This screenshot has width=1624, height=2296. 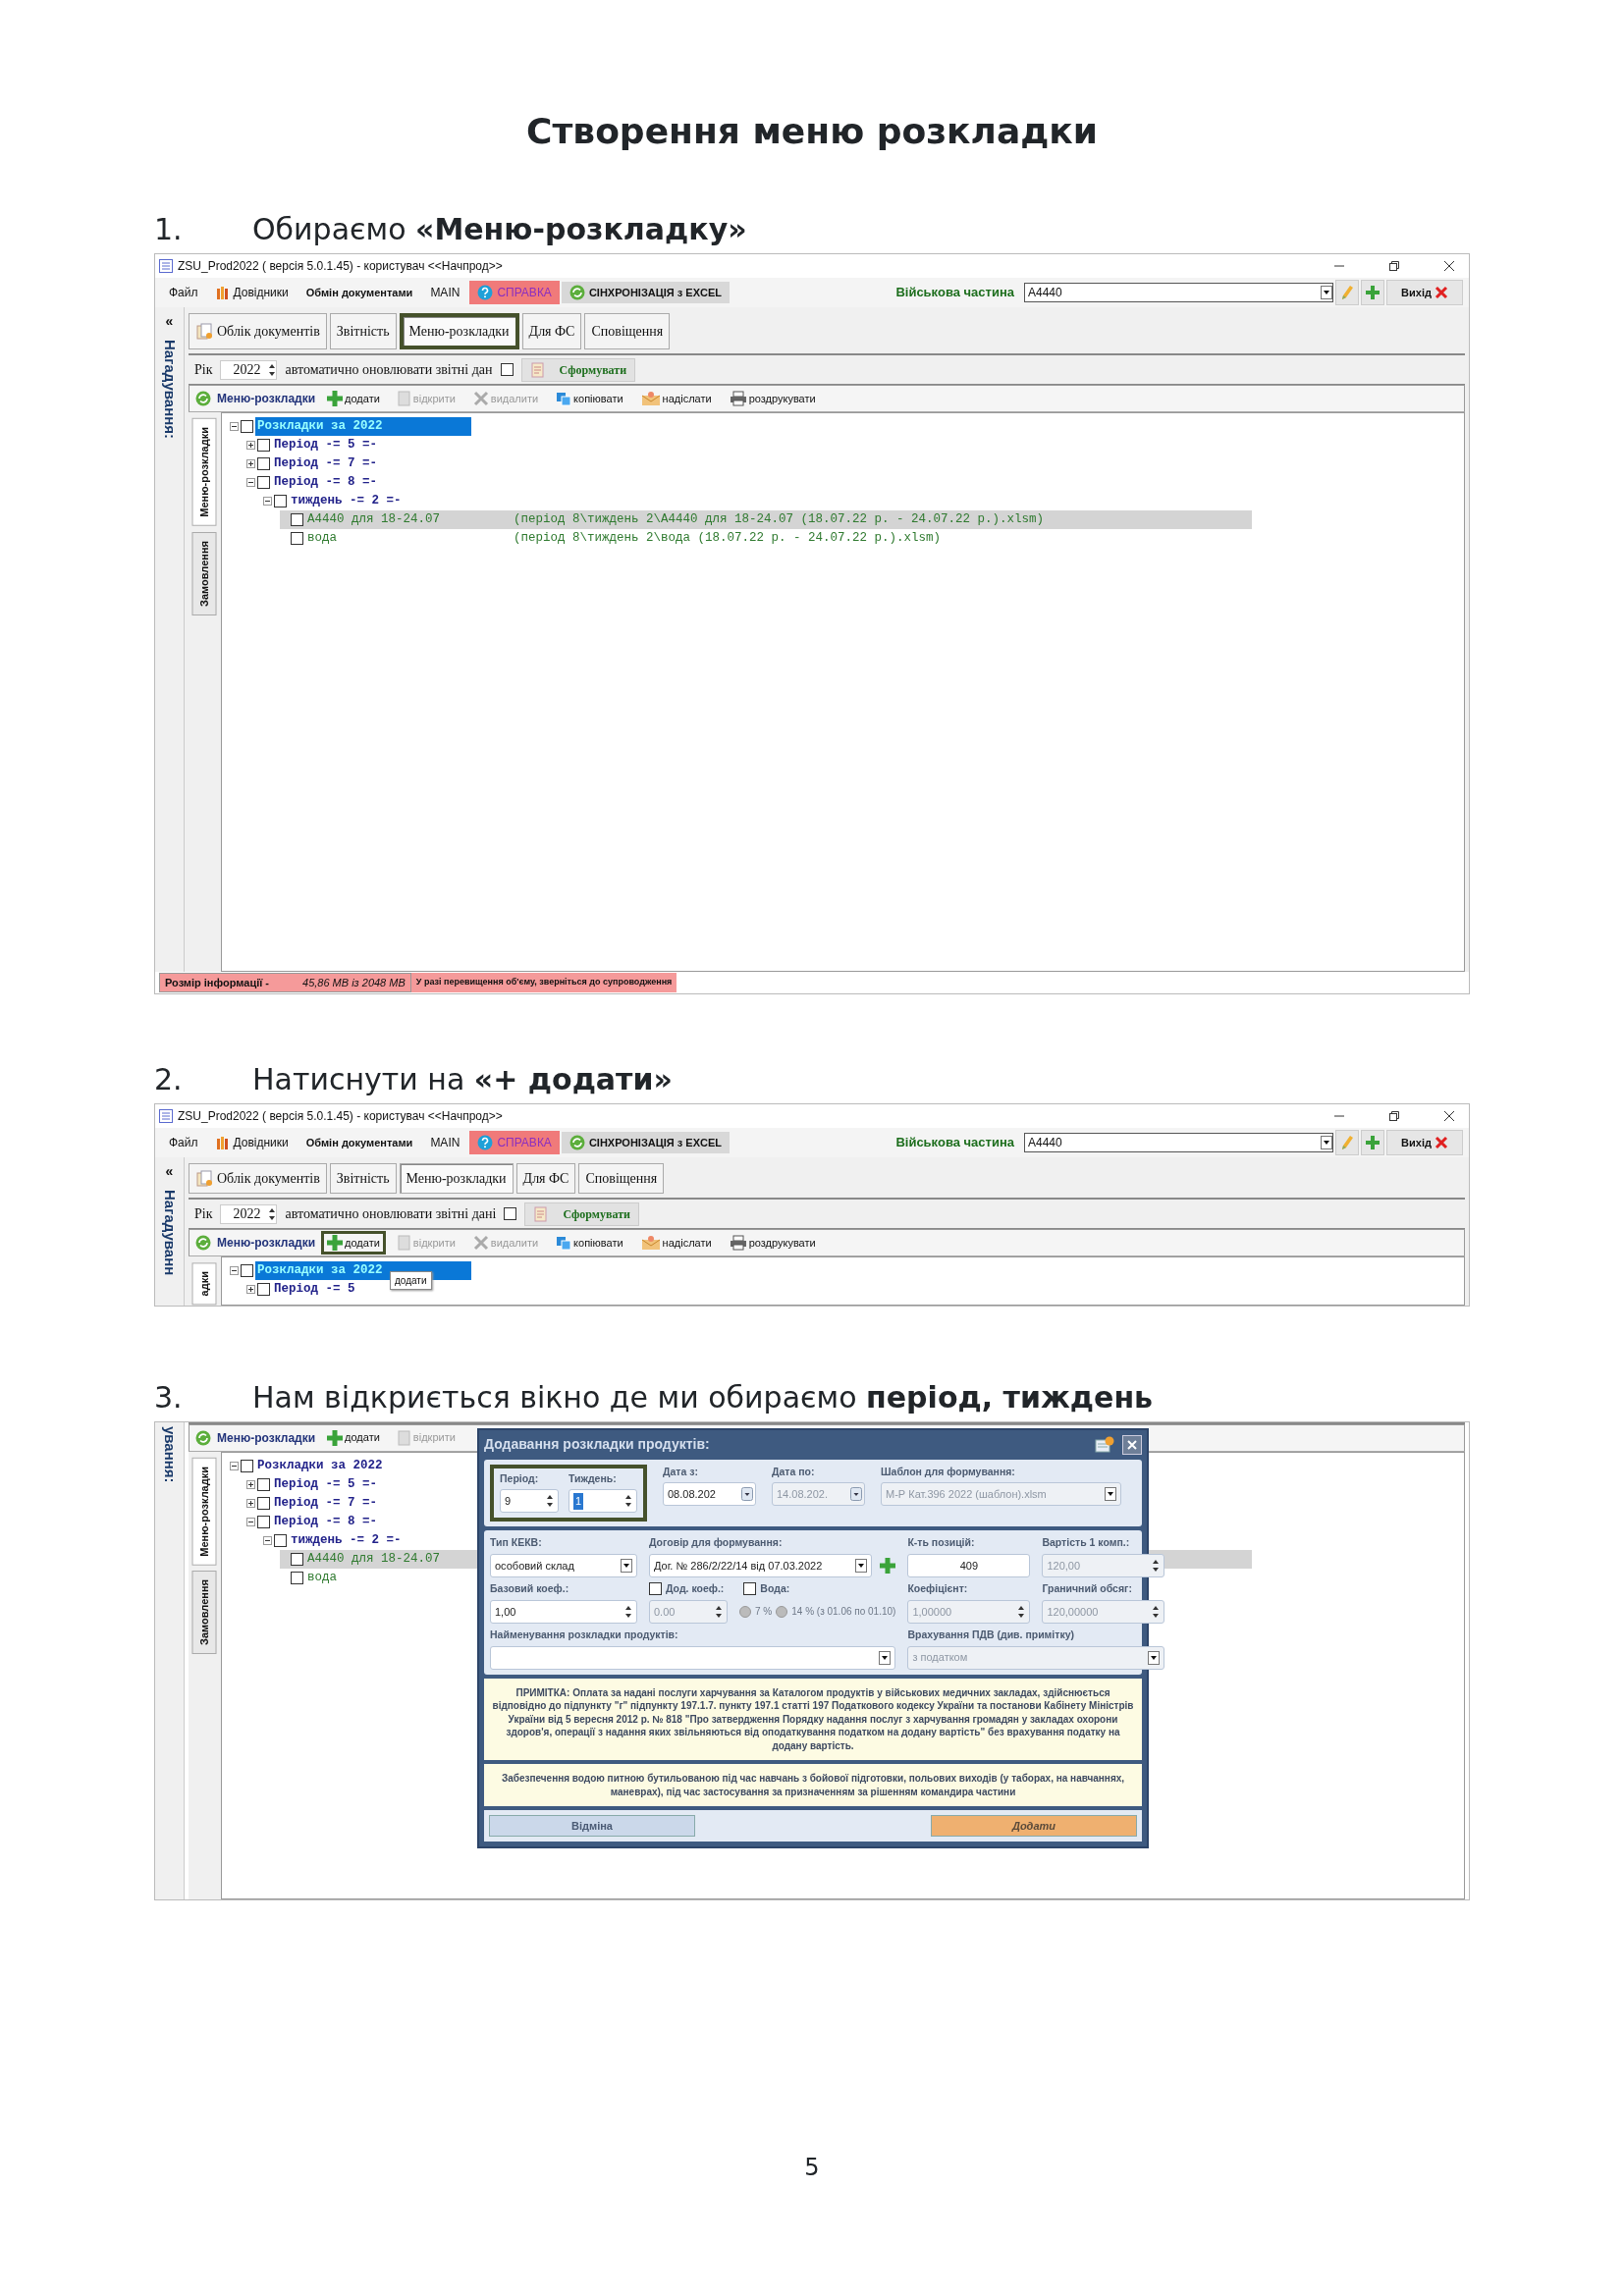 What do you see at coordinates (761, 1566) in the screenshot?
I see `dropdown-field: Дог. № 286/2/22/14 від 07.03.2022` at bounding box center [761, 1566].